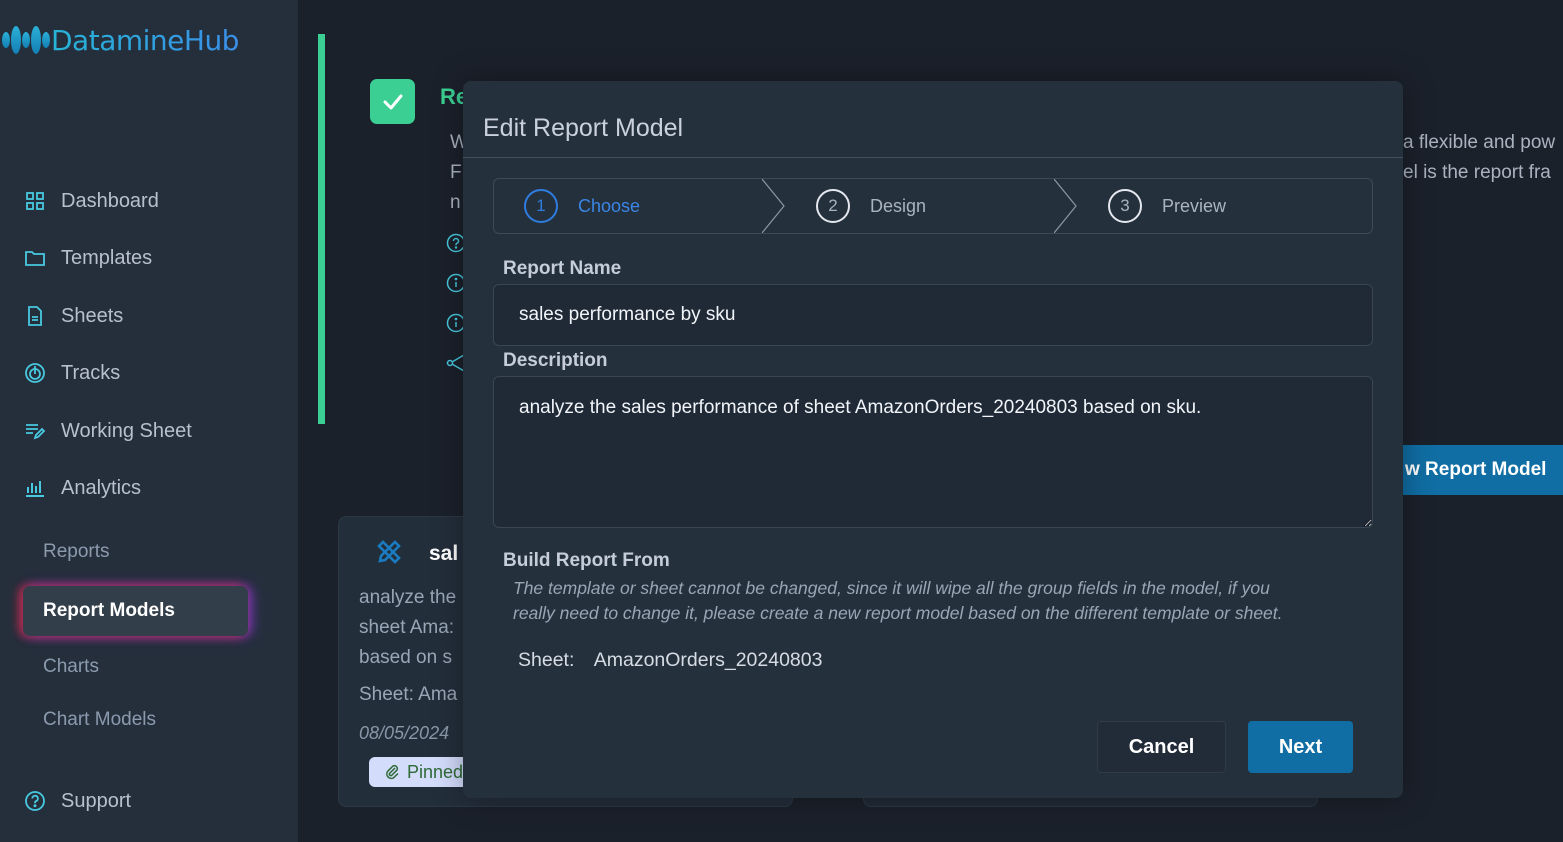 This screenshot has width=1563, height=842. What do you see at coordinates (708, 660) in the screenshot?
I see `sheet-value: AmazonOrders_20240803` at bounding box center [708, 660].